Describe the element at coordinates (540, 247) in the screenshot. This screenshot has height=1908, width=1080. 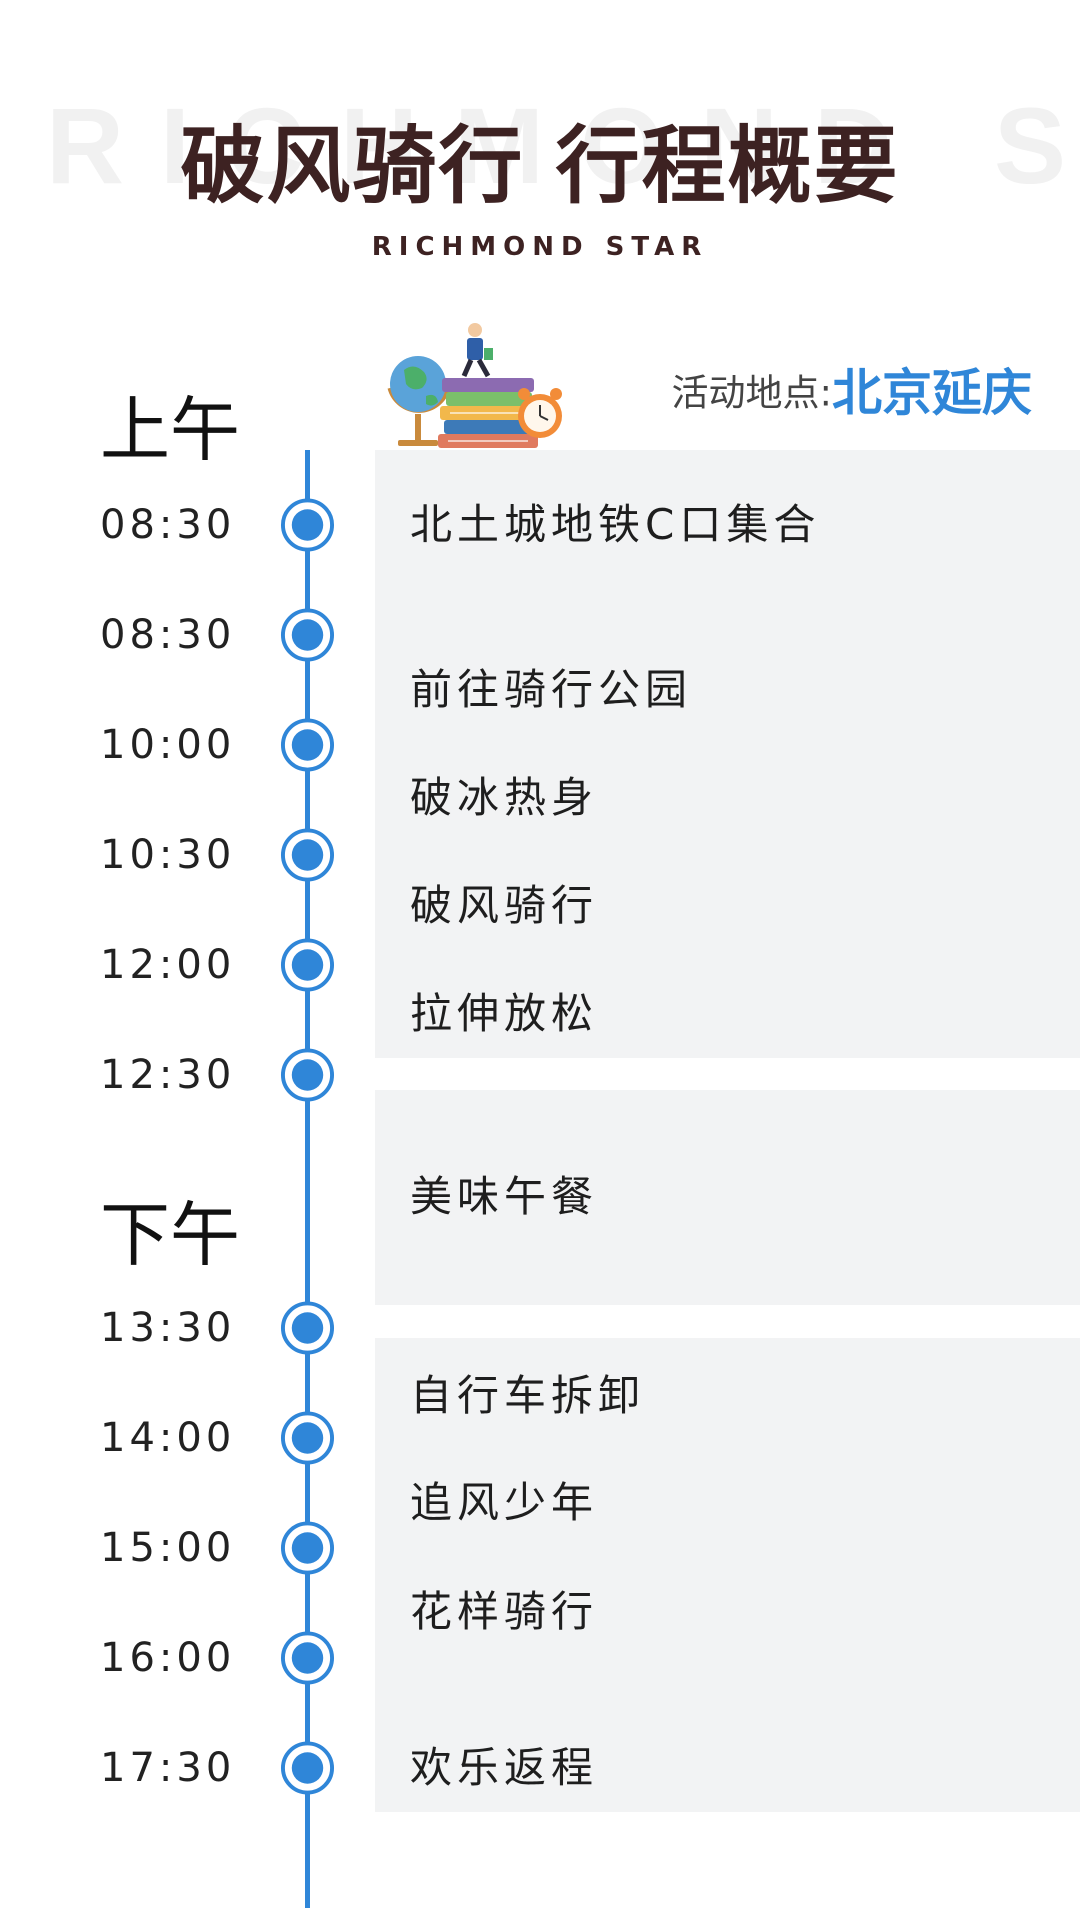
I see `page-subtitle: RICHMOND STAR` at that location.